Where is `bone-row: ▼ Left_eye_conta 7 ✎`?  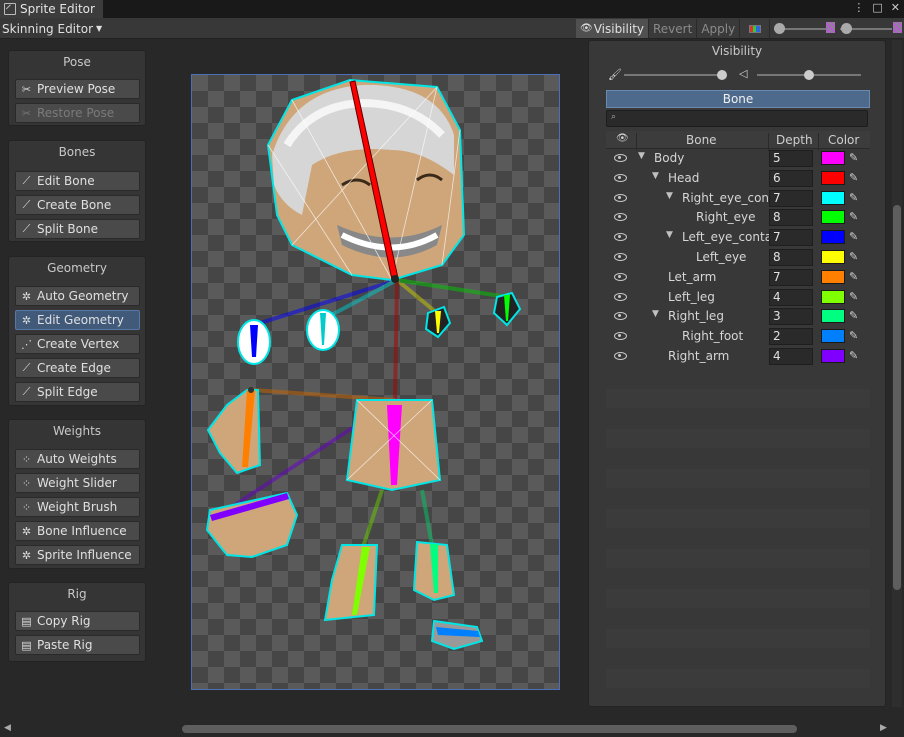
bone-row: ▼ Left_eye_conta 7 ✎ is located at coordinates (738, 238).